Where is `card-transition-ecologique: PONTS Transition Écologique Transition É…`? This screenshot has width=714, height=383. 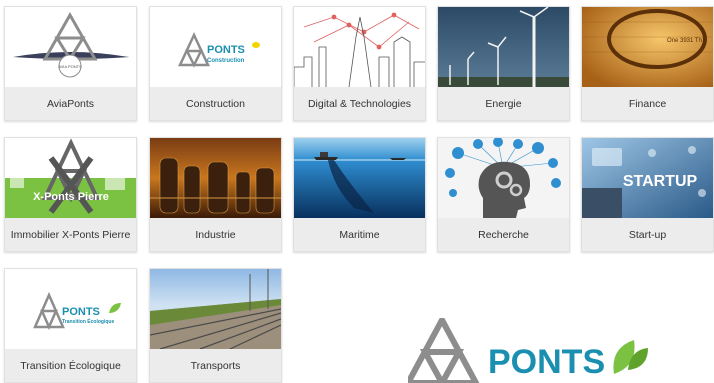 card-transition-ecologique: PONTS Transition Écologique Transition É… is located at coordinates (70, 325).